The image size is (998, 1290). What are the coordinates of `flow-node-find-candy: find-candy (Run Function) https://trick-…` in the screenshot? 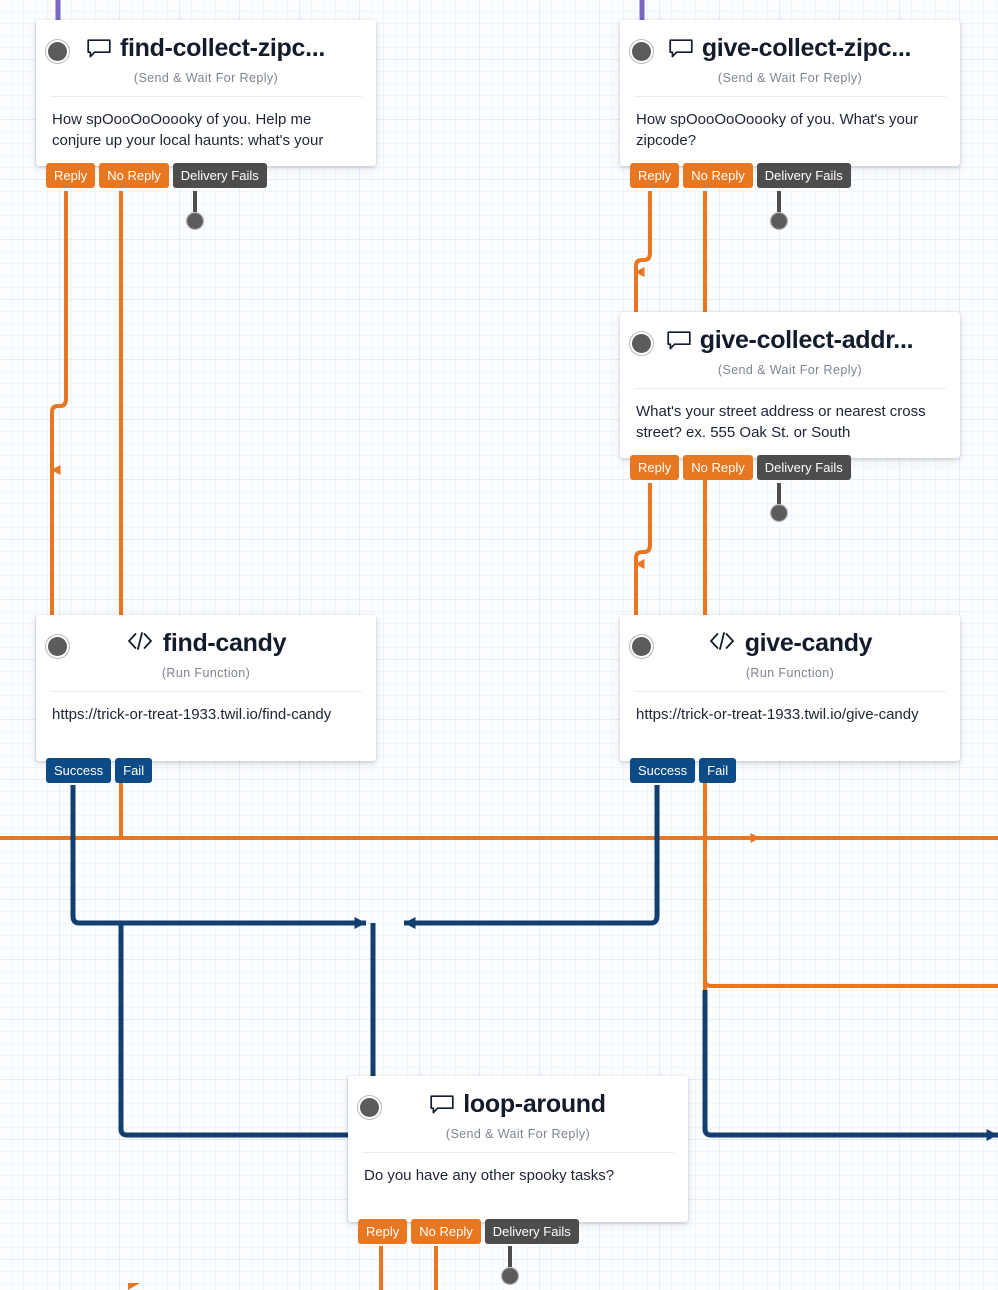 It's located at (206, 699).